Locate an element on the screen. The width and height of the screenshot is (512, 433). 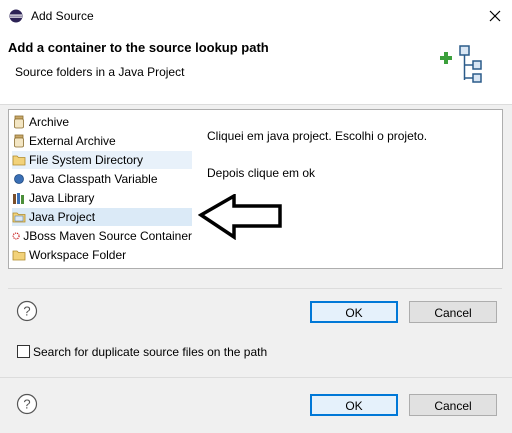
title-bar: Add Source is located at coordinates (256, 16).